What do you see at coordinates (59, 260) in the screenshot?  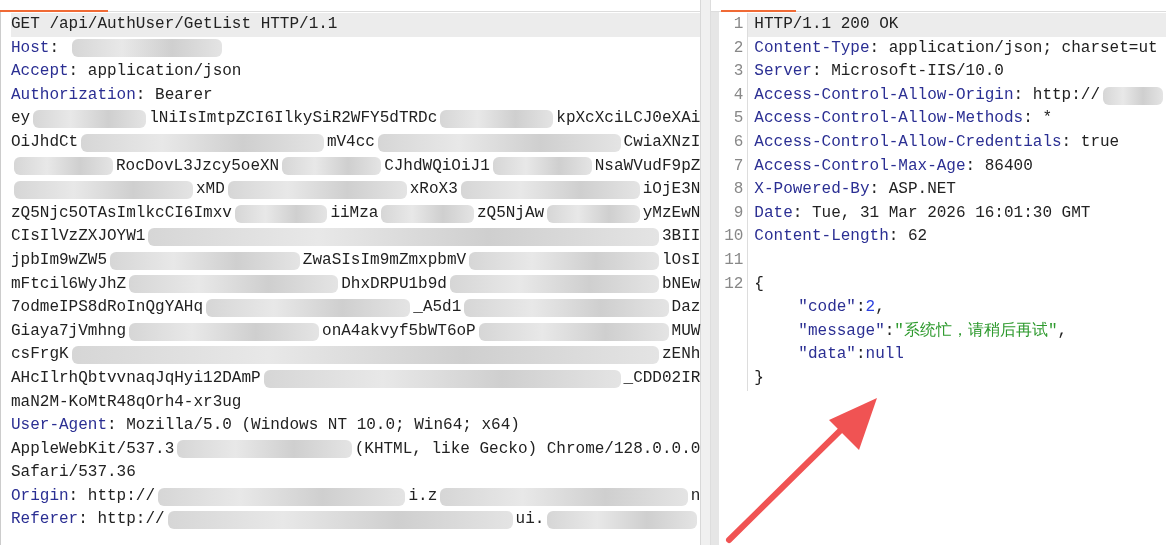 I see `code-text: jpbIm9wZW5` at bounding box center [59, 260].